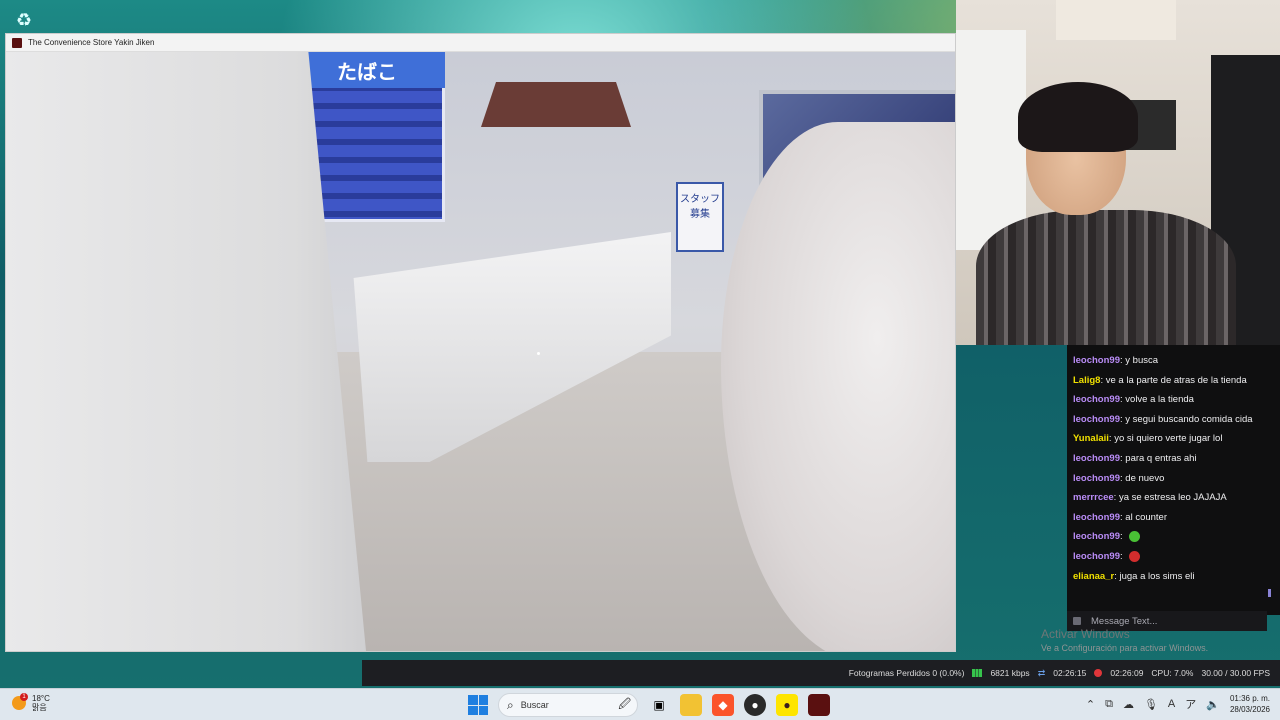 Image resolution: width=1280 pixels, height=720 pixels. I want to click on chat-text: yo si quiero verte jugar lol, so click(1168, 439).